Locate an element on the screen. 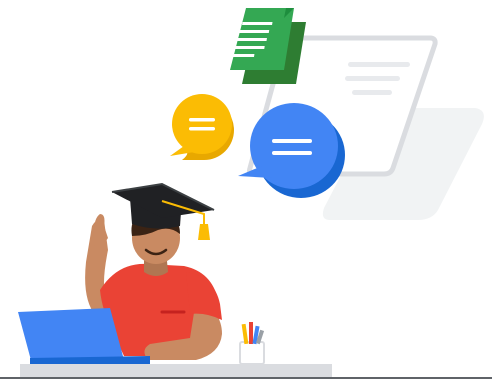 This screenshot has width=492, height=379. cap-tassel is located at coordinates (204, 232).